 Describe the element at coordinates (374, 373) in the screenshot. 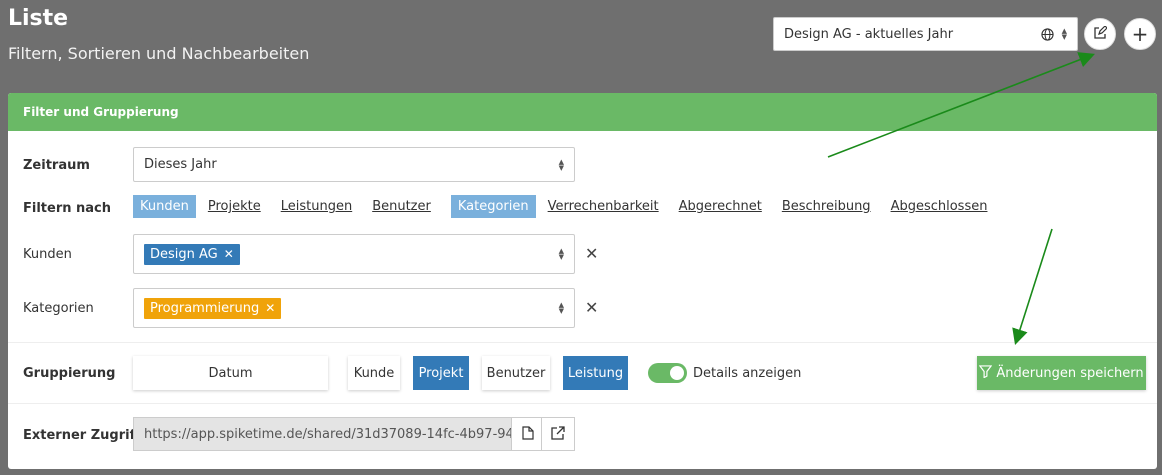

I see `group-button-kunde: Kunde` at that location.